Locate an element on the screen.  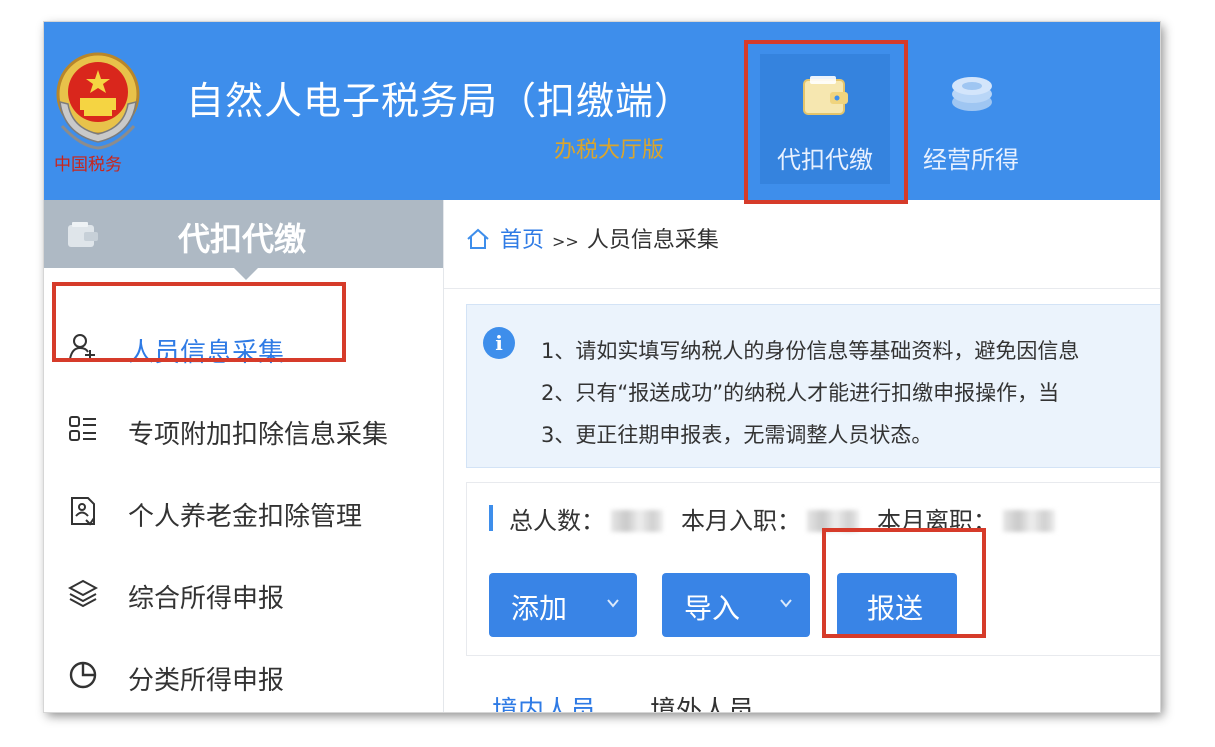
emblem-caption: 中国税务 is located at coordinates (88, 164).